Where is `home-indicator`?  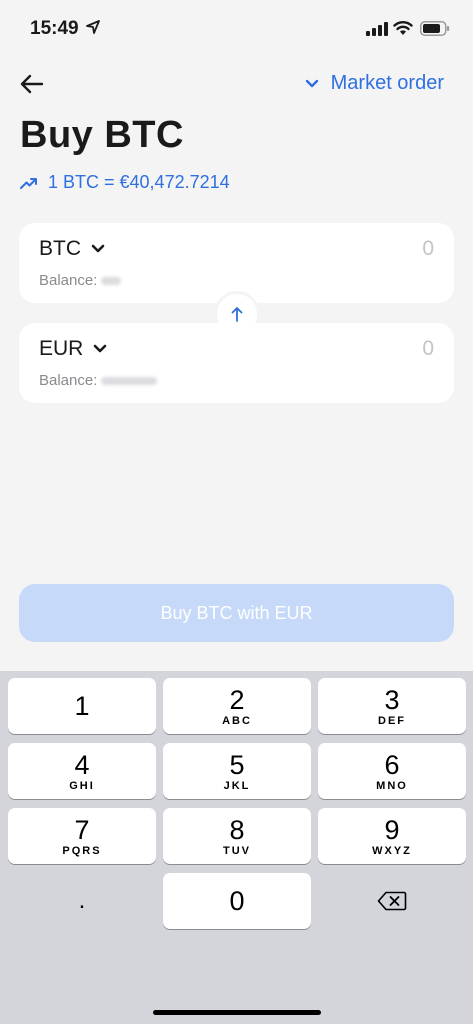
home-indicator is located at coordinates (237, 1012).